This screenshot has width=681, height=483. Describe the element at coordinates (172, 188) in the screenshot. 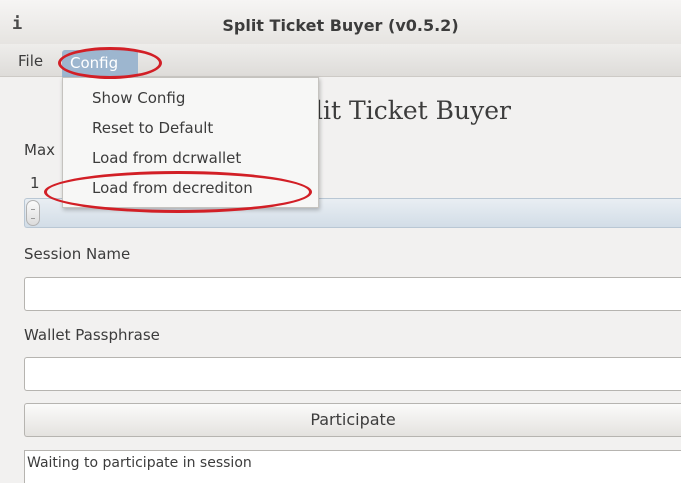

I see `menu-item-load-decrediton: Load from decrediton` at that location.